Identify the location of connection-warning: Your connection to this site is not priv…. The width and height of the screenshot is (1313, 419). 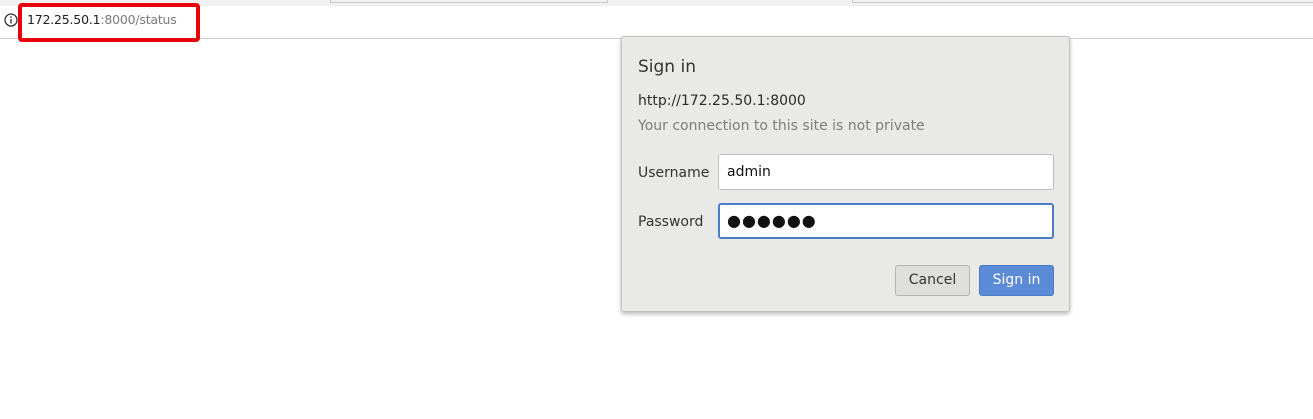
(781, 126).